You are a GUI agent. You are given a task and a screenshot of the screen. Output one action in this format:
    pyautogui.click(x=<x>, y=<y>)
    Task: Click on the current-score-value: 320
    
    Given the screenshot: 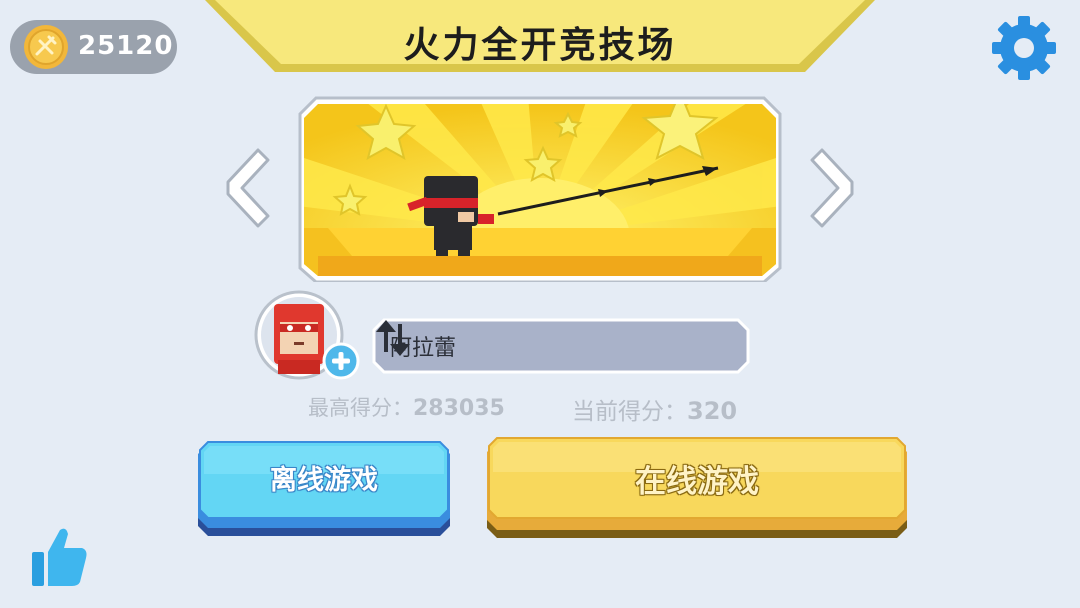 What is the action you would take?
    pyautogui.click(x=712, y=411)
    